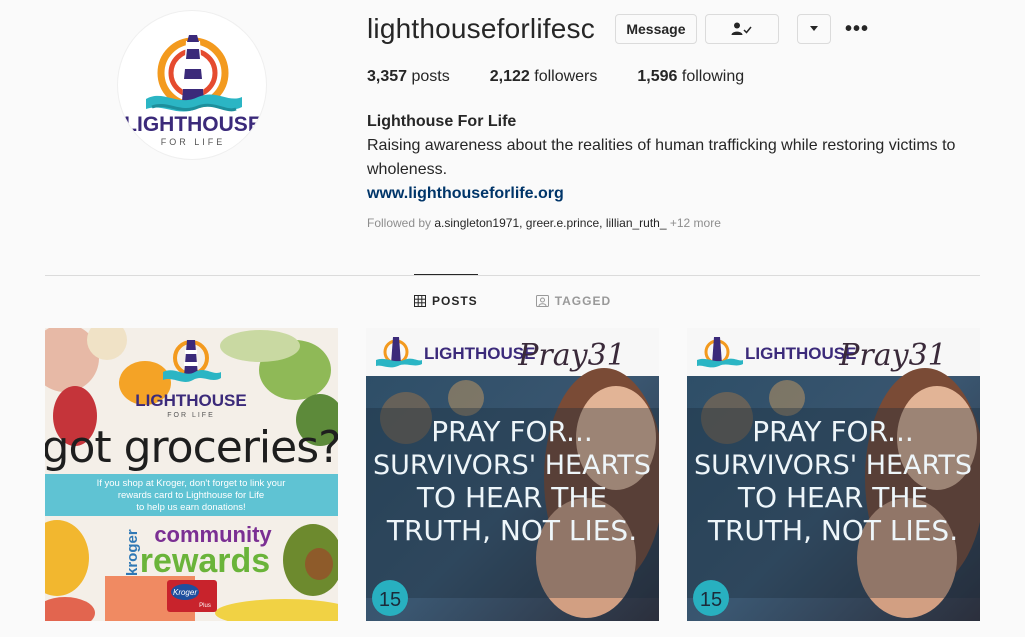  Describe the element at coordinates (191, 495) in the screenshot. I see `post-banner-line-2: rewards card to Lighthouse for Life` at that location.